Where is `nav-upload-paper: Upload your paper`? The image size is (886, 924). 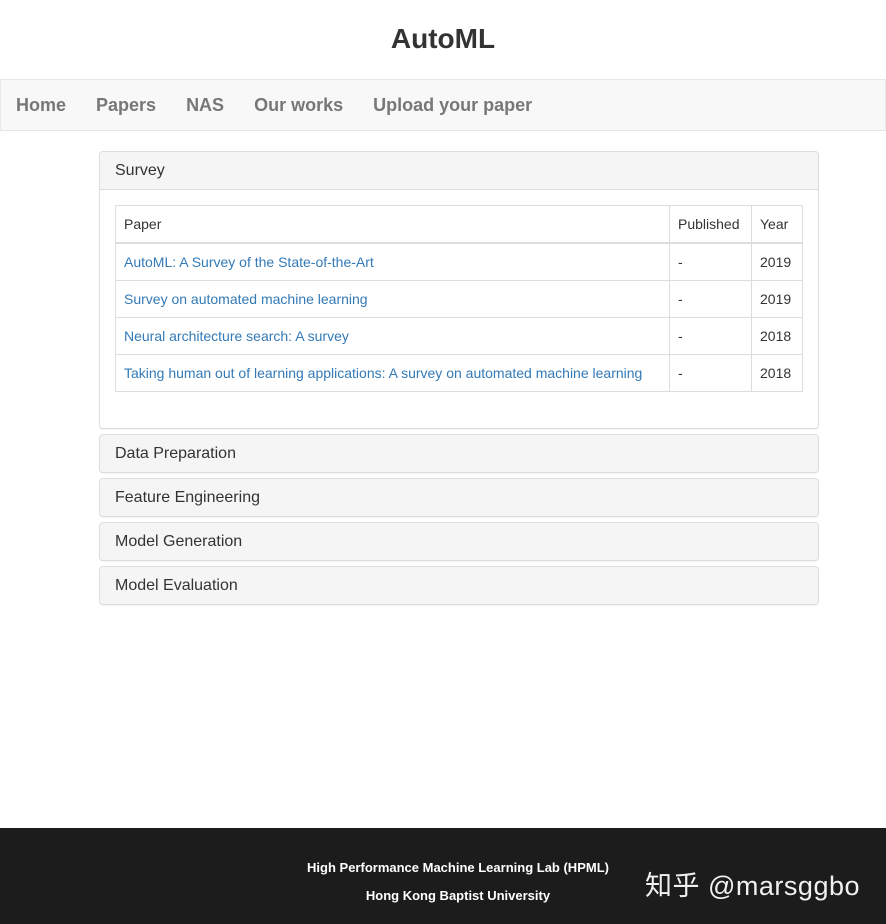 nav-upload-paper: Upload your paper is located at coordinates (452, 105).